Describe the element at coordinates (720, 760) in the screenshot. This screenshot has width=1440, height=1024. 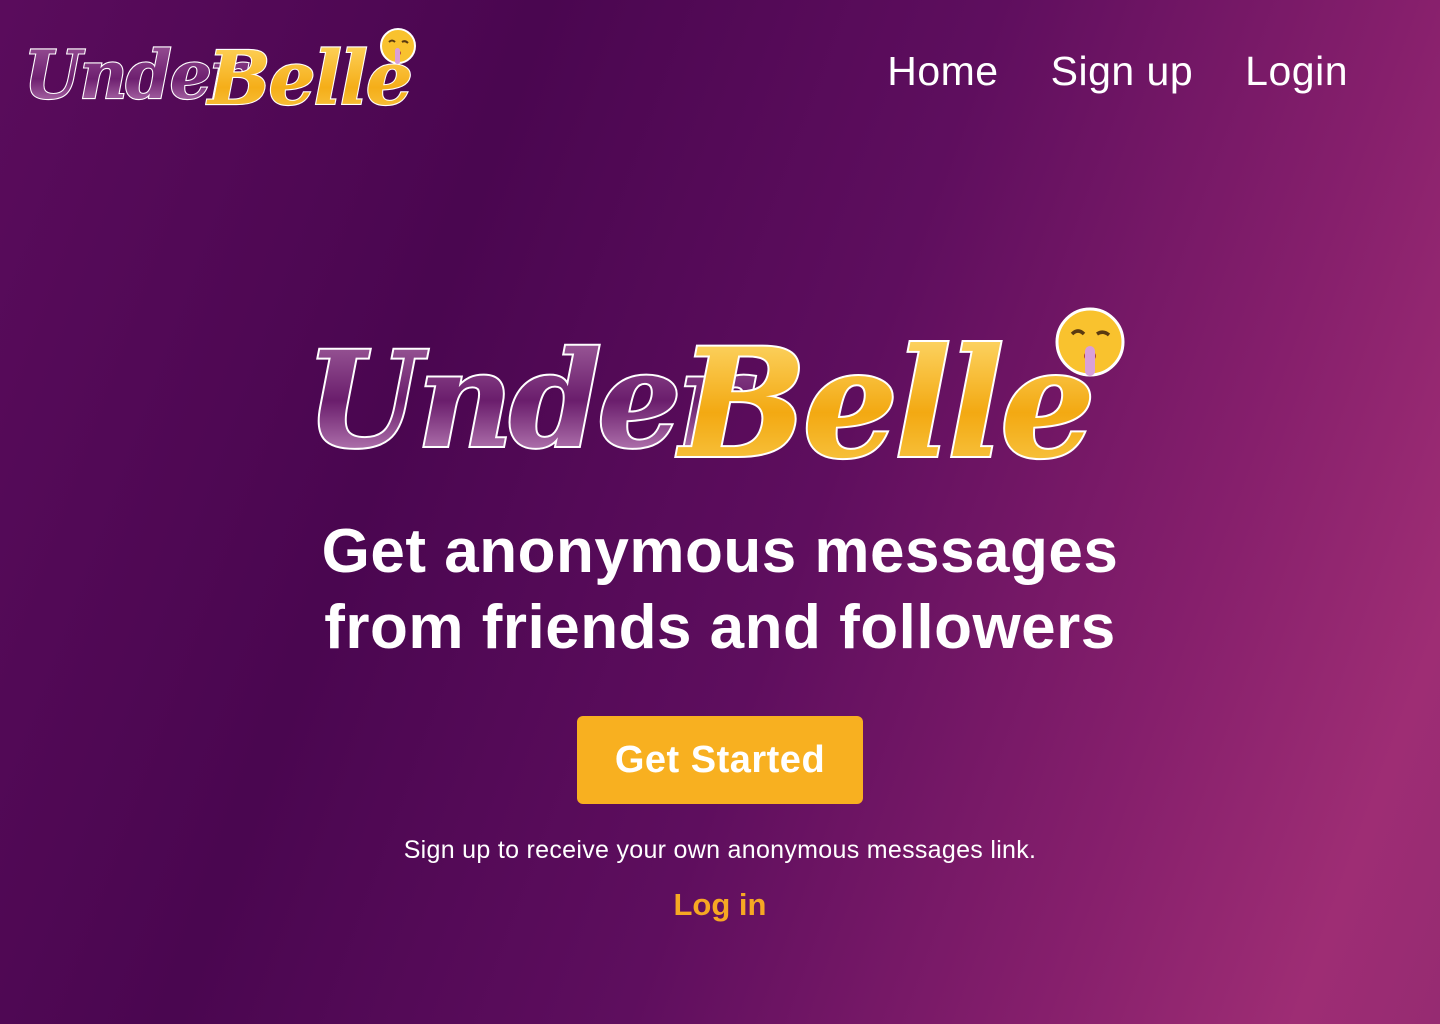
I see `get-started-button: Get Started` at that location.